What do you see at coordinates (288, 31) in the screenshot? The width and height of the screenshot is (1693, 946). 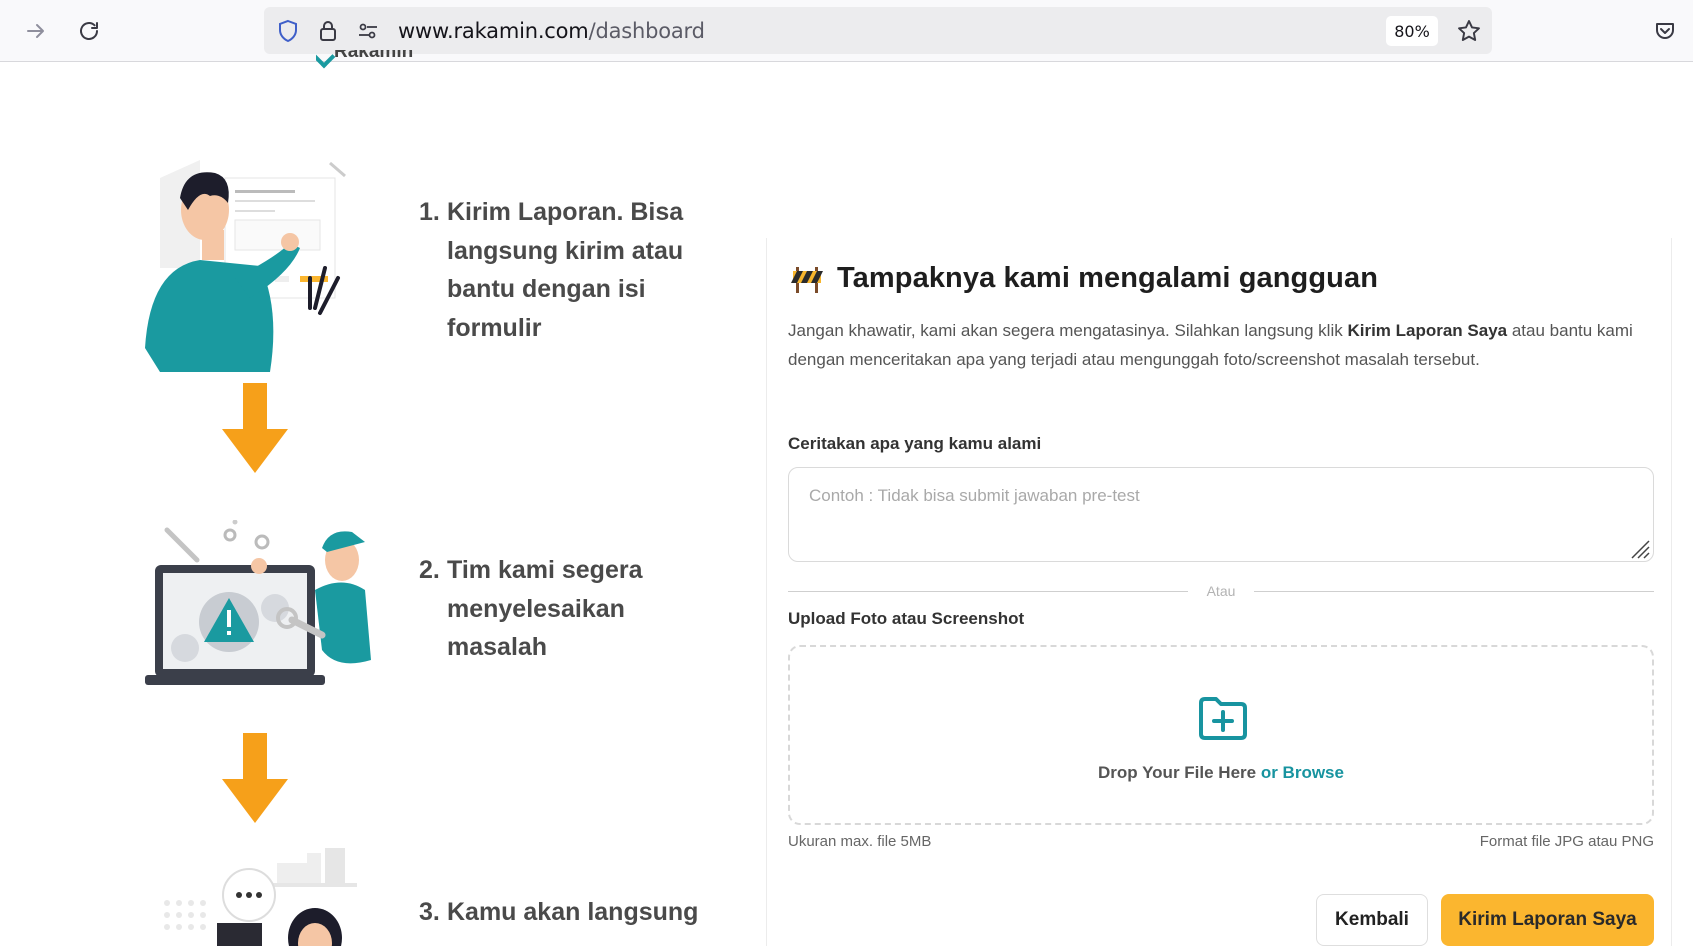 I see `shield-icon` at bounding box center [288, 31].